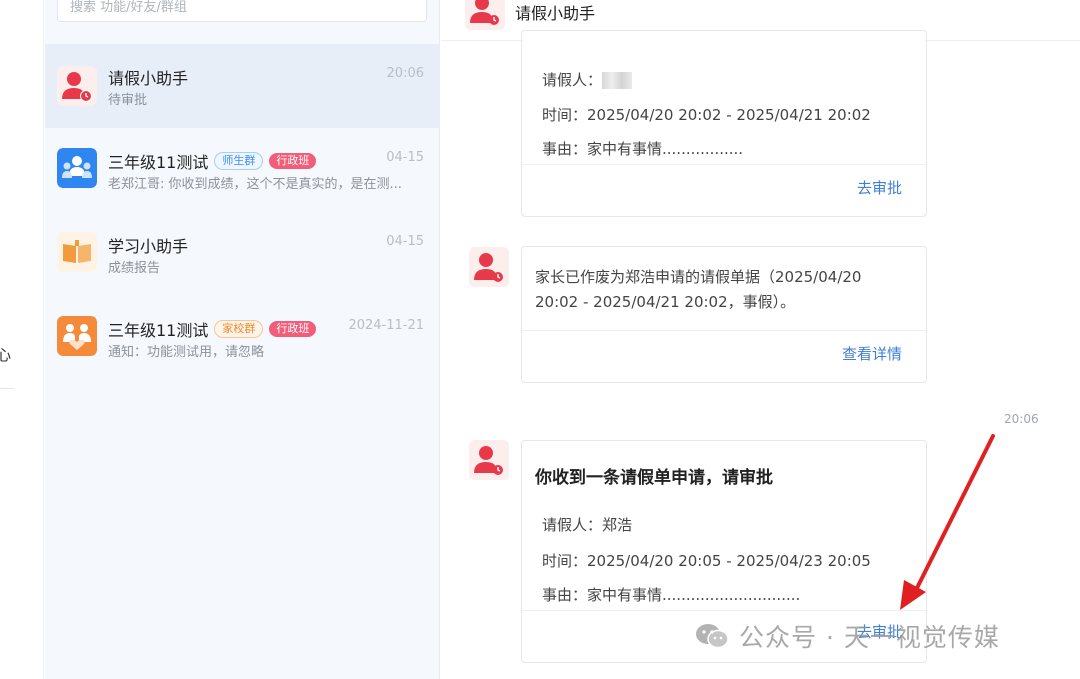 The height and width of the screenshot is (679, 1080). What do you see at coordinates (654, 478) in the screenshot?
I see `card-title: 你收到一条请假单申请，请审批` at bounding box center [654, 478].